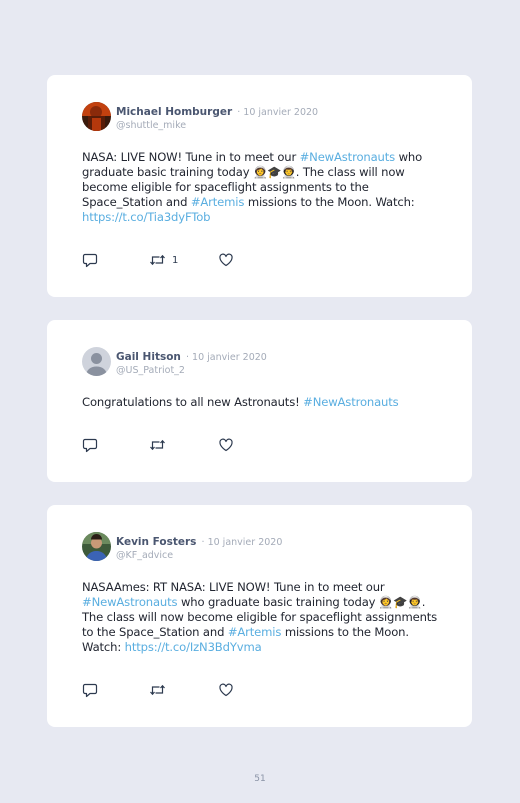 The image size is (520, 803). I want to click on retweet-button: 1, so click(163, 260).